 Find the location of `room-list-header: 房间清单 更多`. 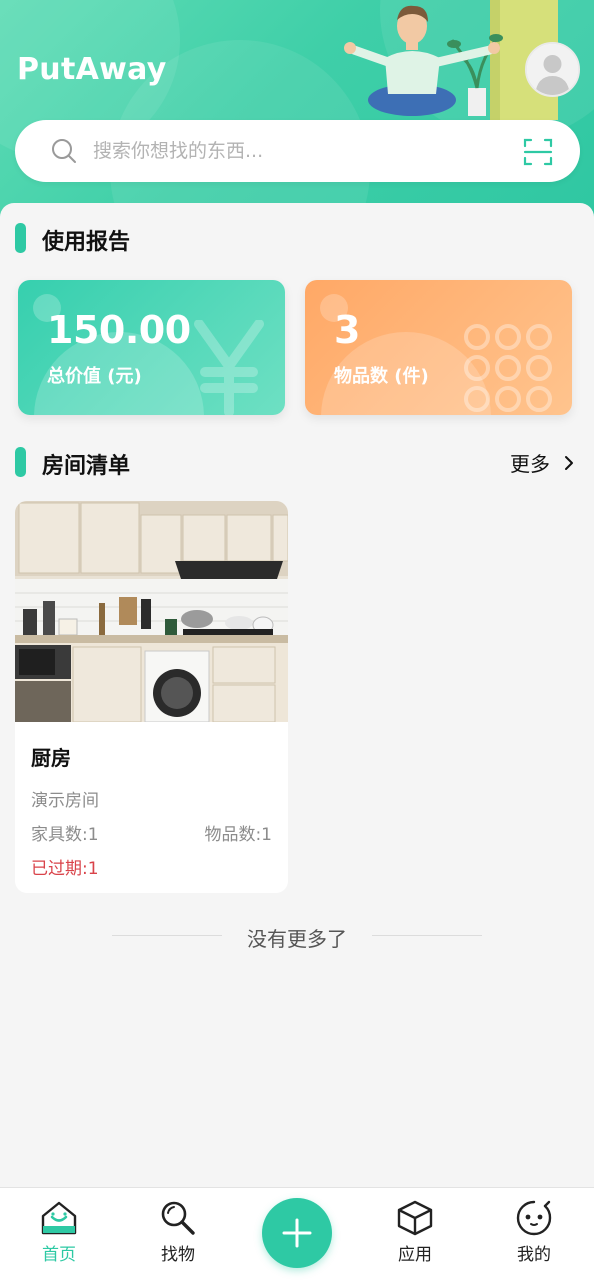

room-list-header: 房间清单 更多 is located at coordinates (297, 462).